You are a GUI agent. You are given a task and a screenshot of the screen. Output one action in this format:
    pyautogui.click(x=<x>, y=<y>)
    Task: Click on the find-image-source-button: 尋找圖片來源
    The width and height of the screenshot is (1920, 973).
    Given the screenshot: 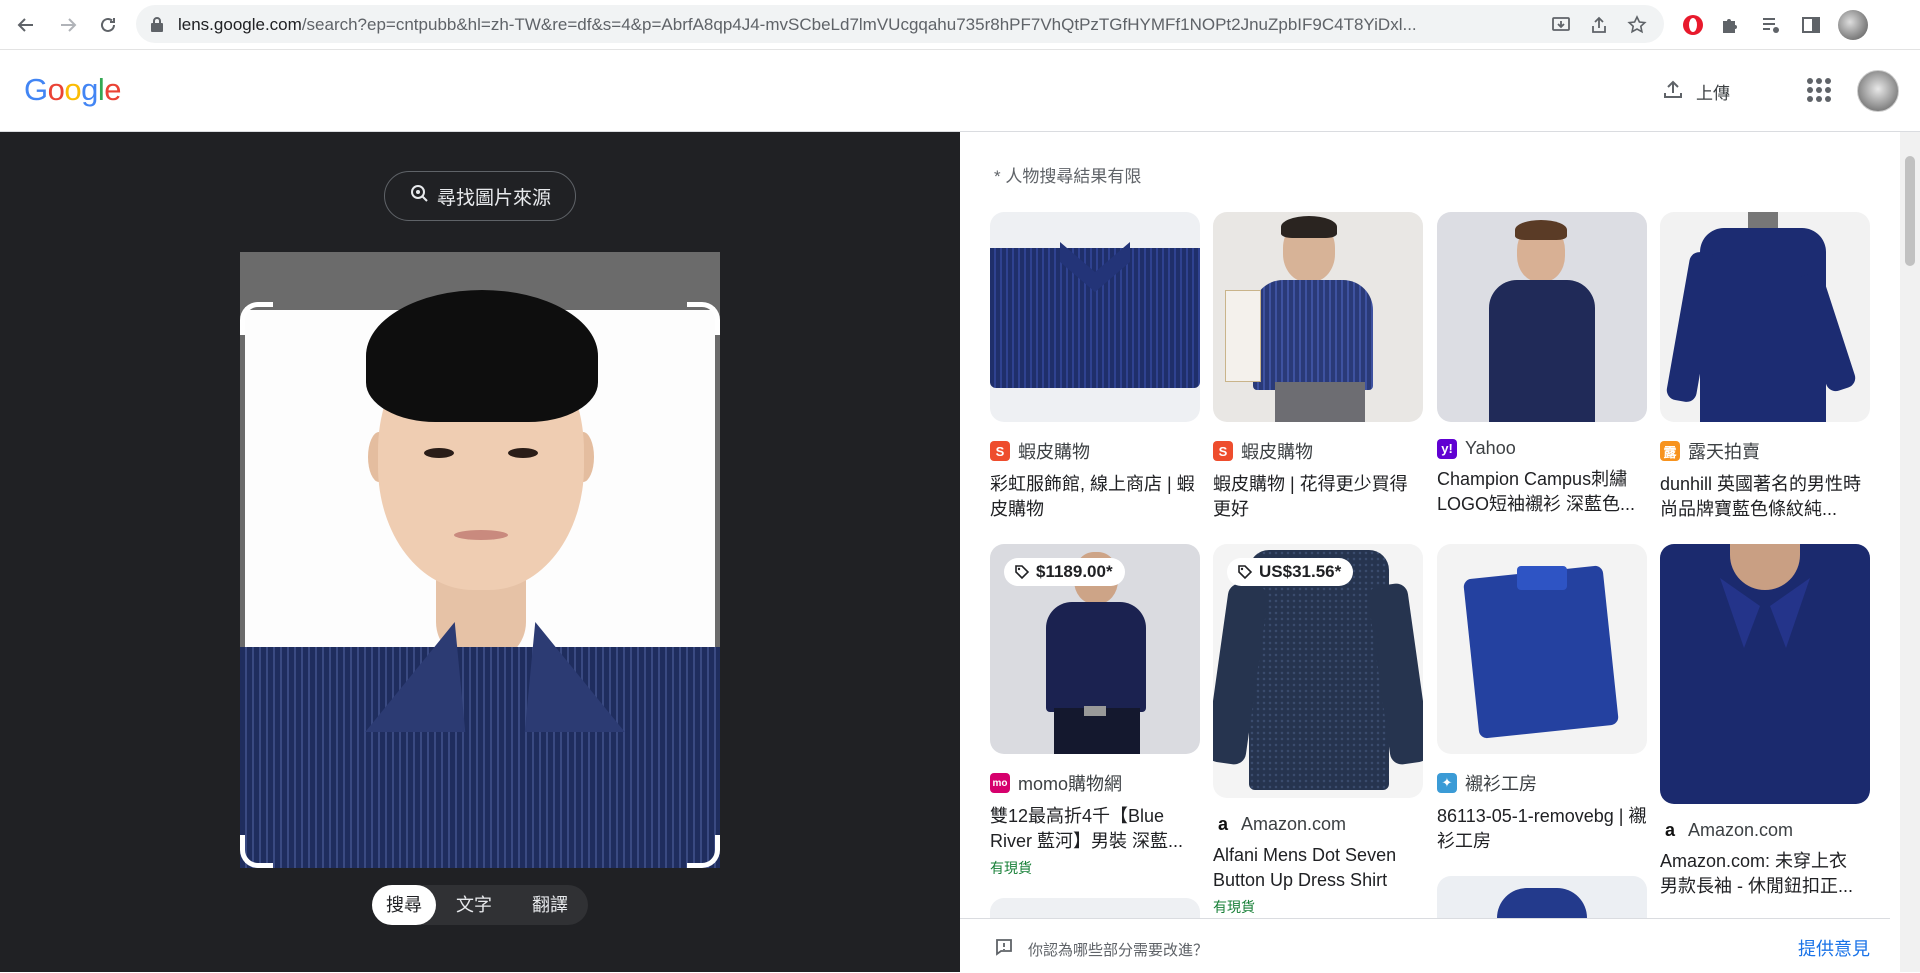 What is the action you would take?
    pyautogui.click(x=480, y=196)
    